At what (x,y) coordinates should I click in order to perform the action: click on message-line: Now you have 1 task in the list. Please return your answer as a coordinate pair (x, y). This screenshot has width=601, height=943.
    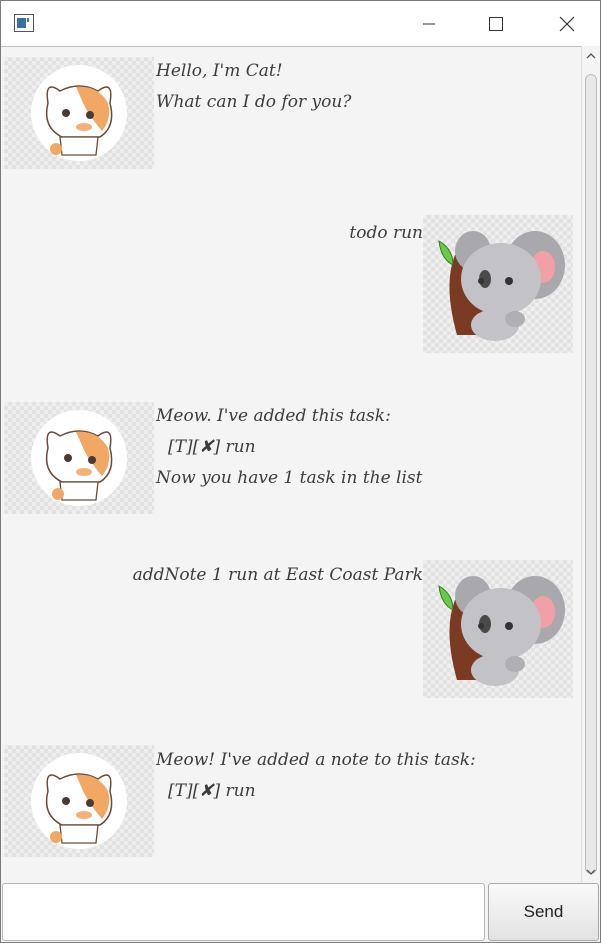
    Looking at the image, I should click on (289, 478).